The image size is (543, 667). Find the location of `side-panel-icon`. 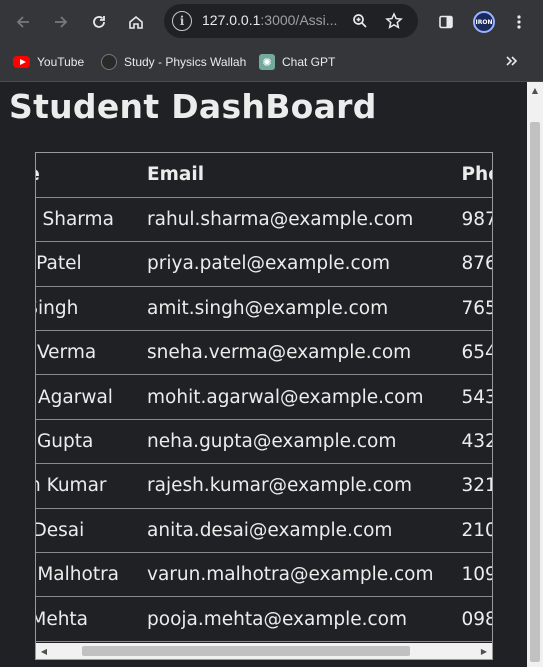

side-panel-icon is located at coordinates (446, 22).